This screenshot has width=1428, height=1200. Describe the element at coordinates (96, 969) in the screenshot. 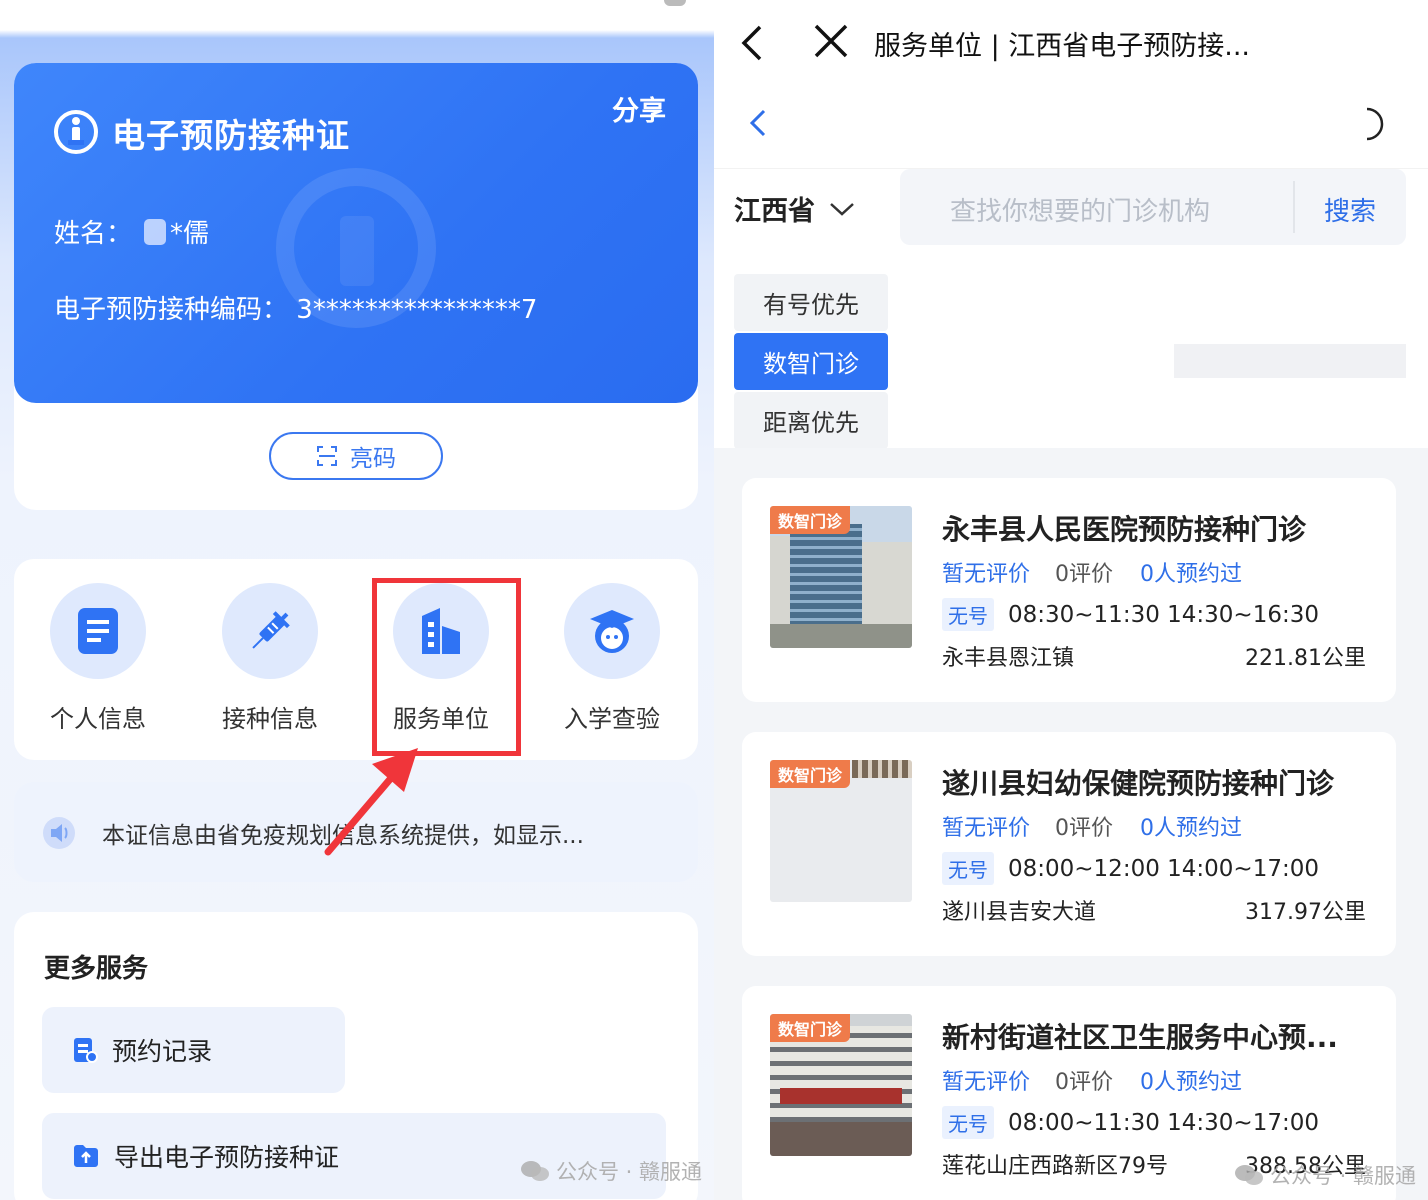

I see `more-services-title: 更多服务` at that location.